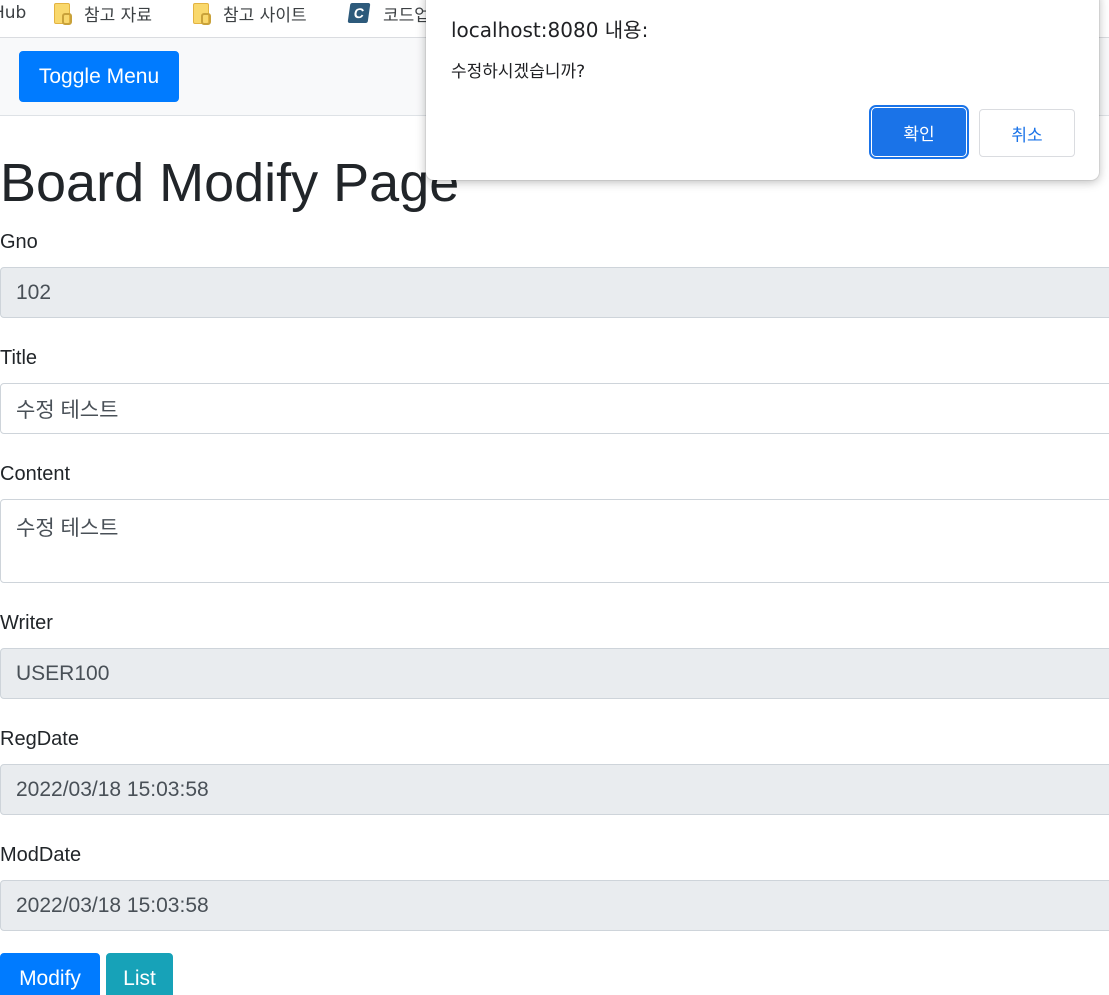 The width and height of the screenshot is (1109, 995). Describe the element at coordinates (359, 13) in the screenshot. I see `codeup-icon: C` at that location.